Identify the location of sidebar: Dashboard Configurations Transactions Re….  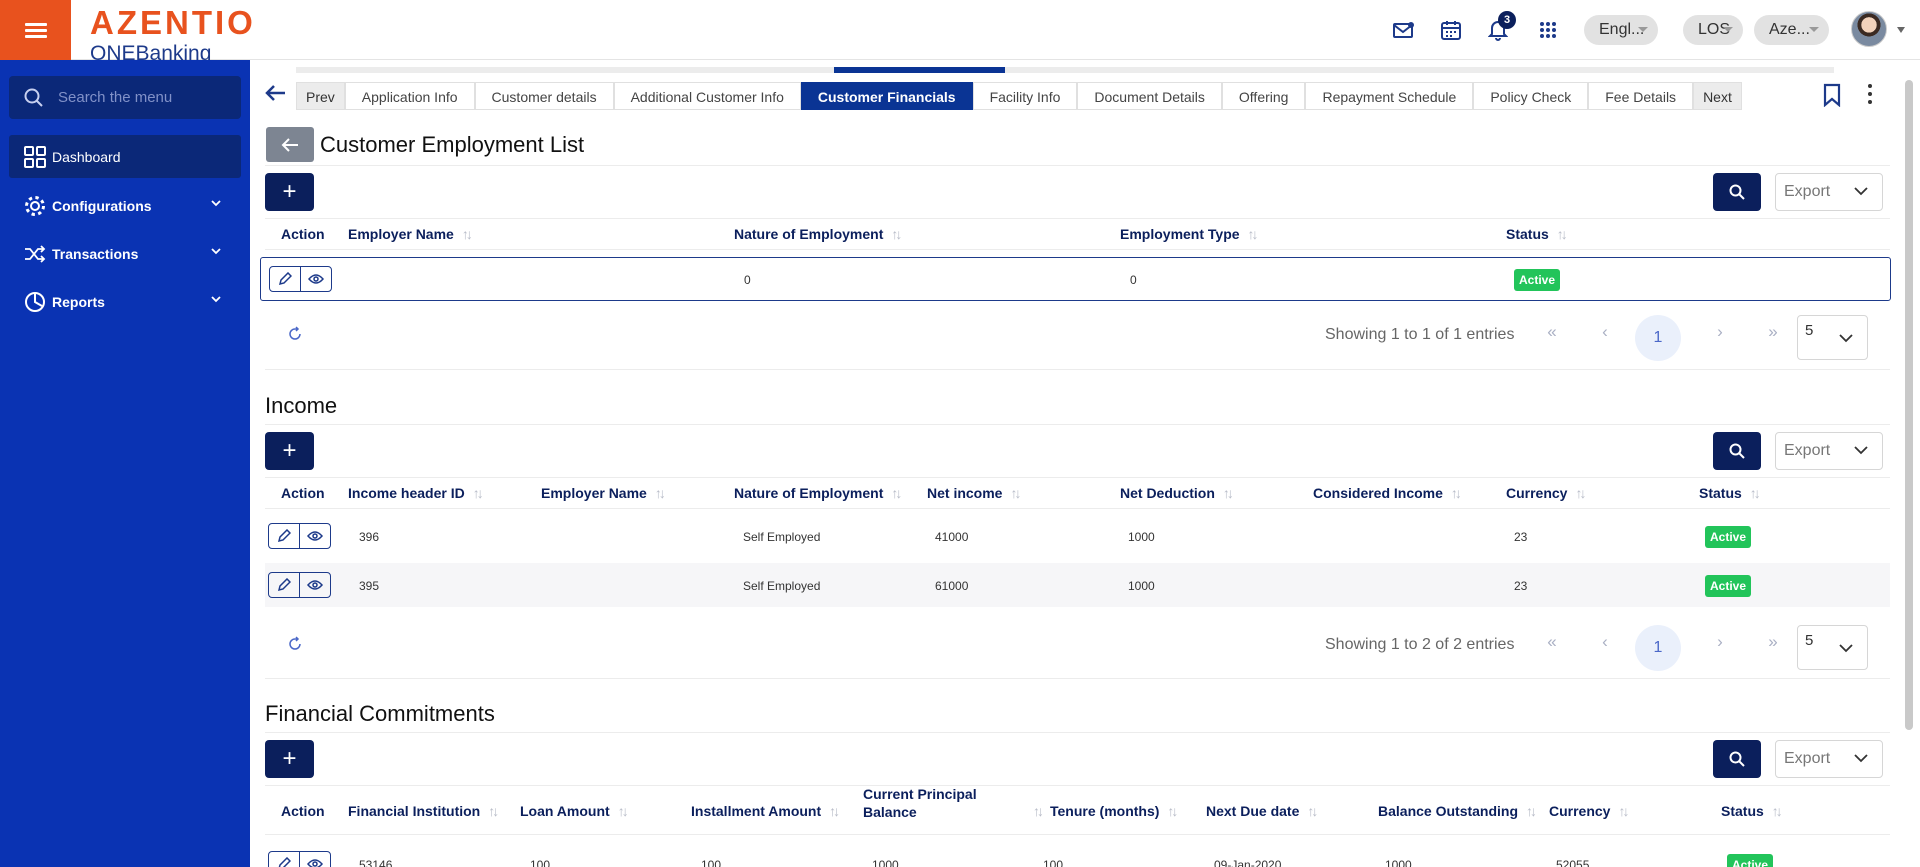
(125, 463).